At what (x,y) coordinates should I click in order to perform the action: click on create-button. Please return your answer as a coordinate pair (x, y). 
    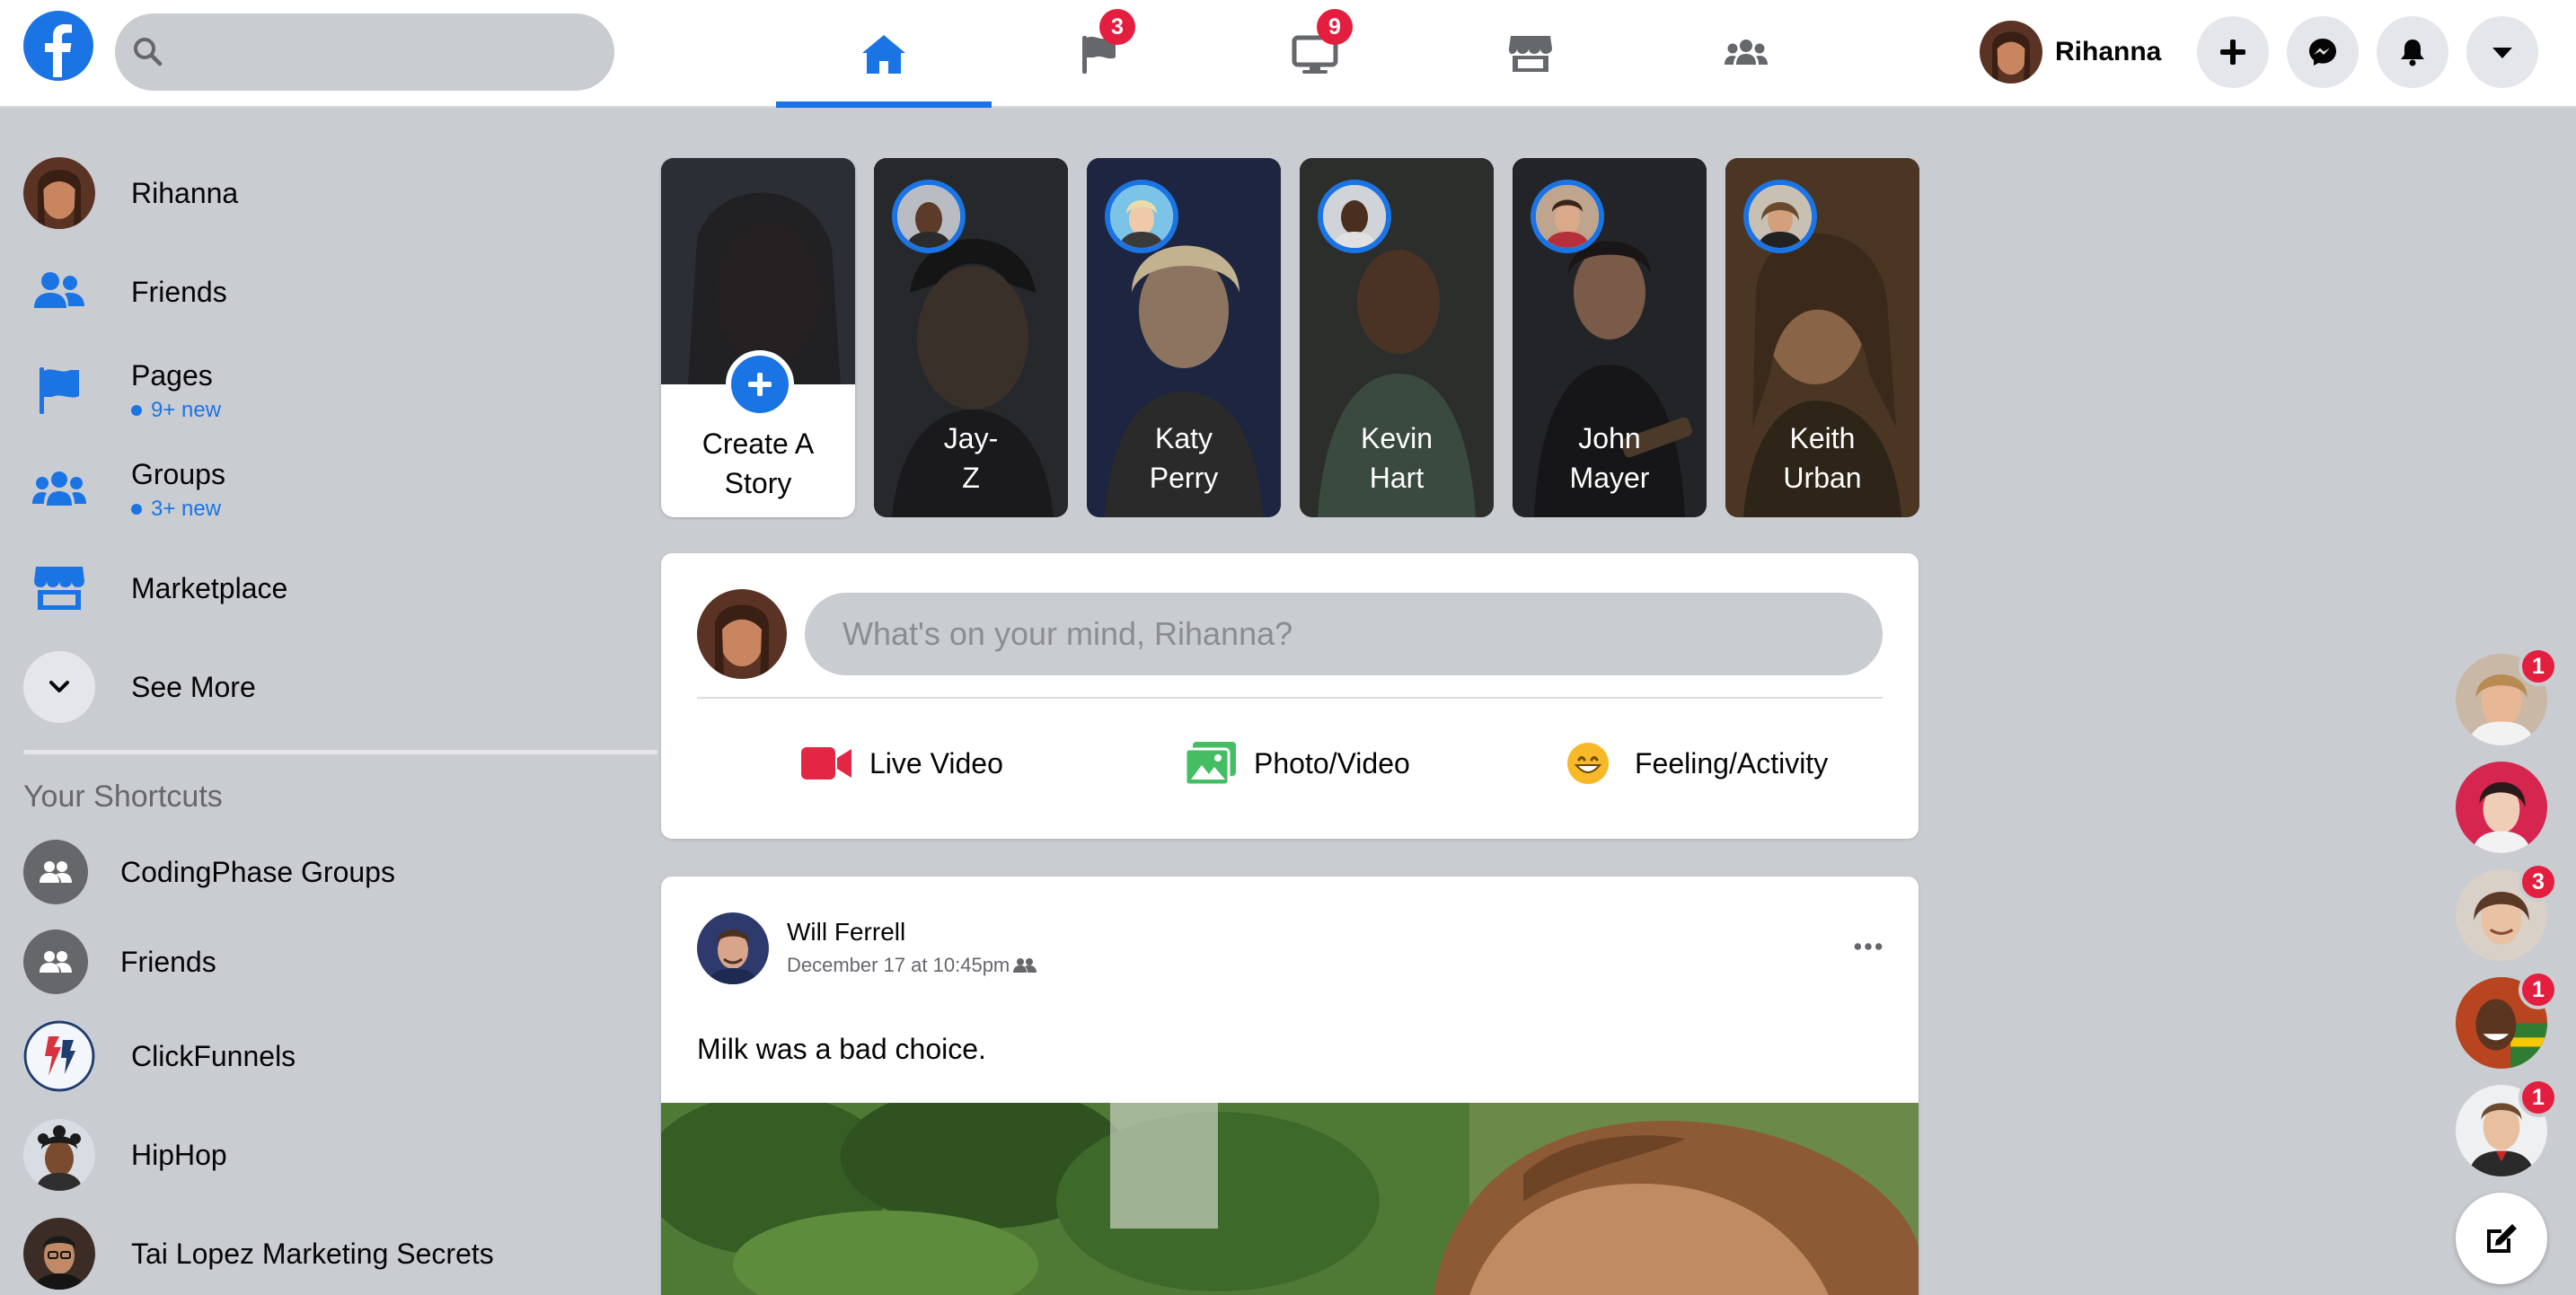
    Looking at the image, I should click on (2233, 52).